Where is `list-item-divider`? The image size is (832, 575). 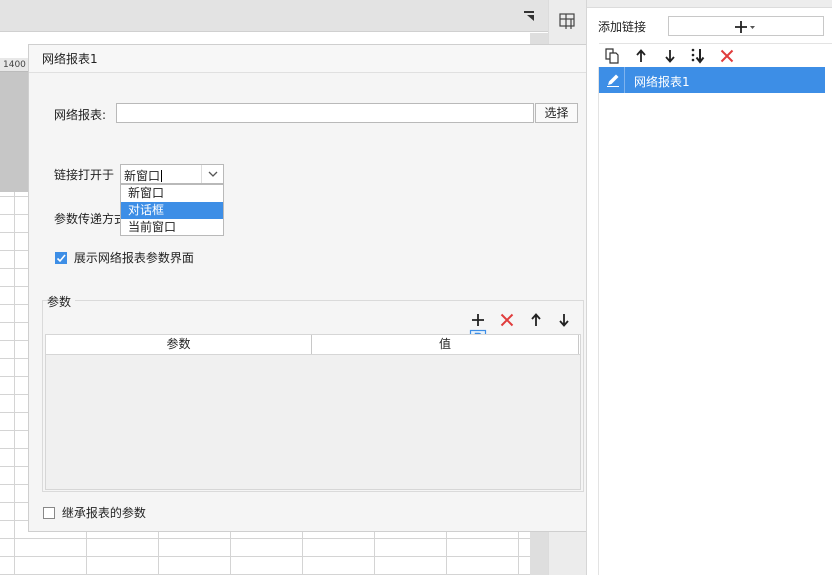 list-item-divider is located at coordinates (624, 80).